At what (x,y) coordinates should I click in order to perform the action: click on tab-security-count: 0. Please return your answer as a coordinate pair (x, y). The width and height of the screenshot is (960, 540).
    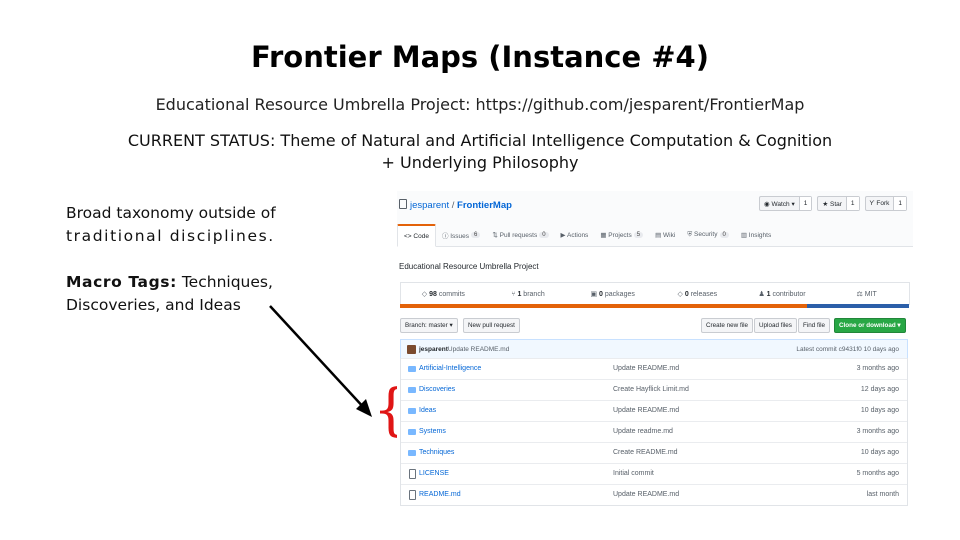
    Looking at the image, I should click on (724, 235).